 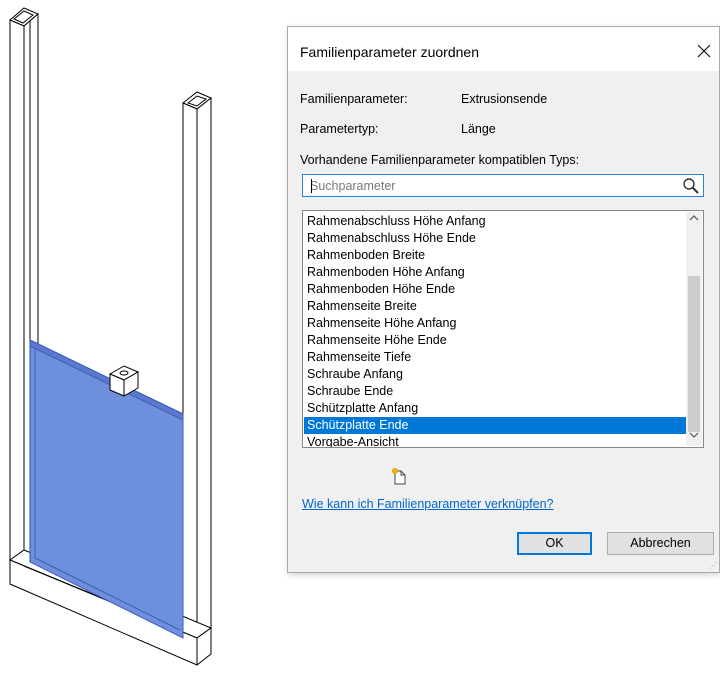 I want to click on parameter-type-row: Parametertyp: Länge, so click(x=398, y=129).